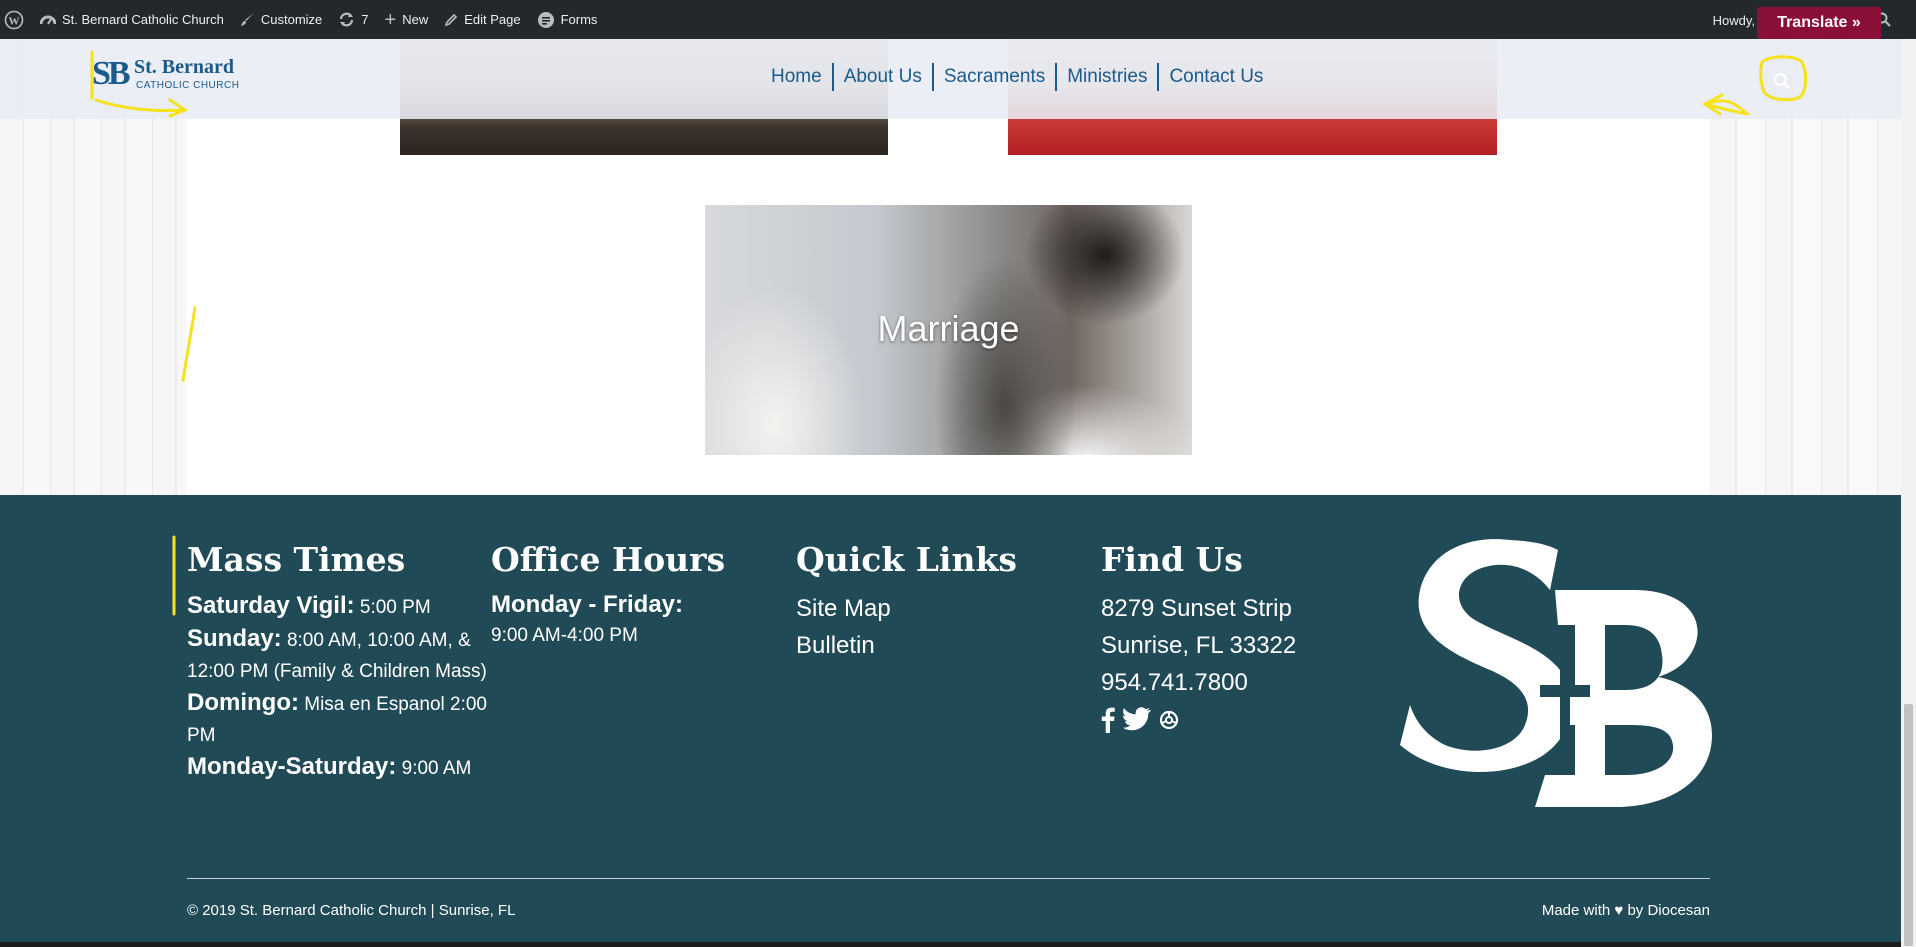 The height and width of the screenshot is (947, 1916). Describe the element at coordinates (545, 19) in the screenshot. I see `forms-icon` at that location.